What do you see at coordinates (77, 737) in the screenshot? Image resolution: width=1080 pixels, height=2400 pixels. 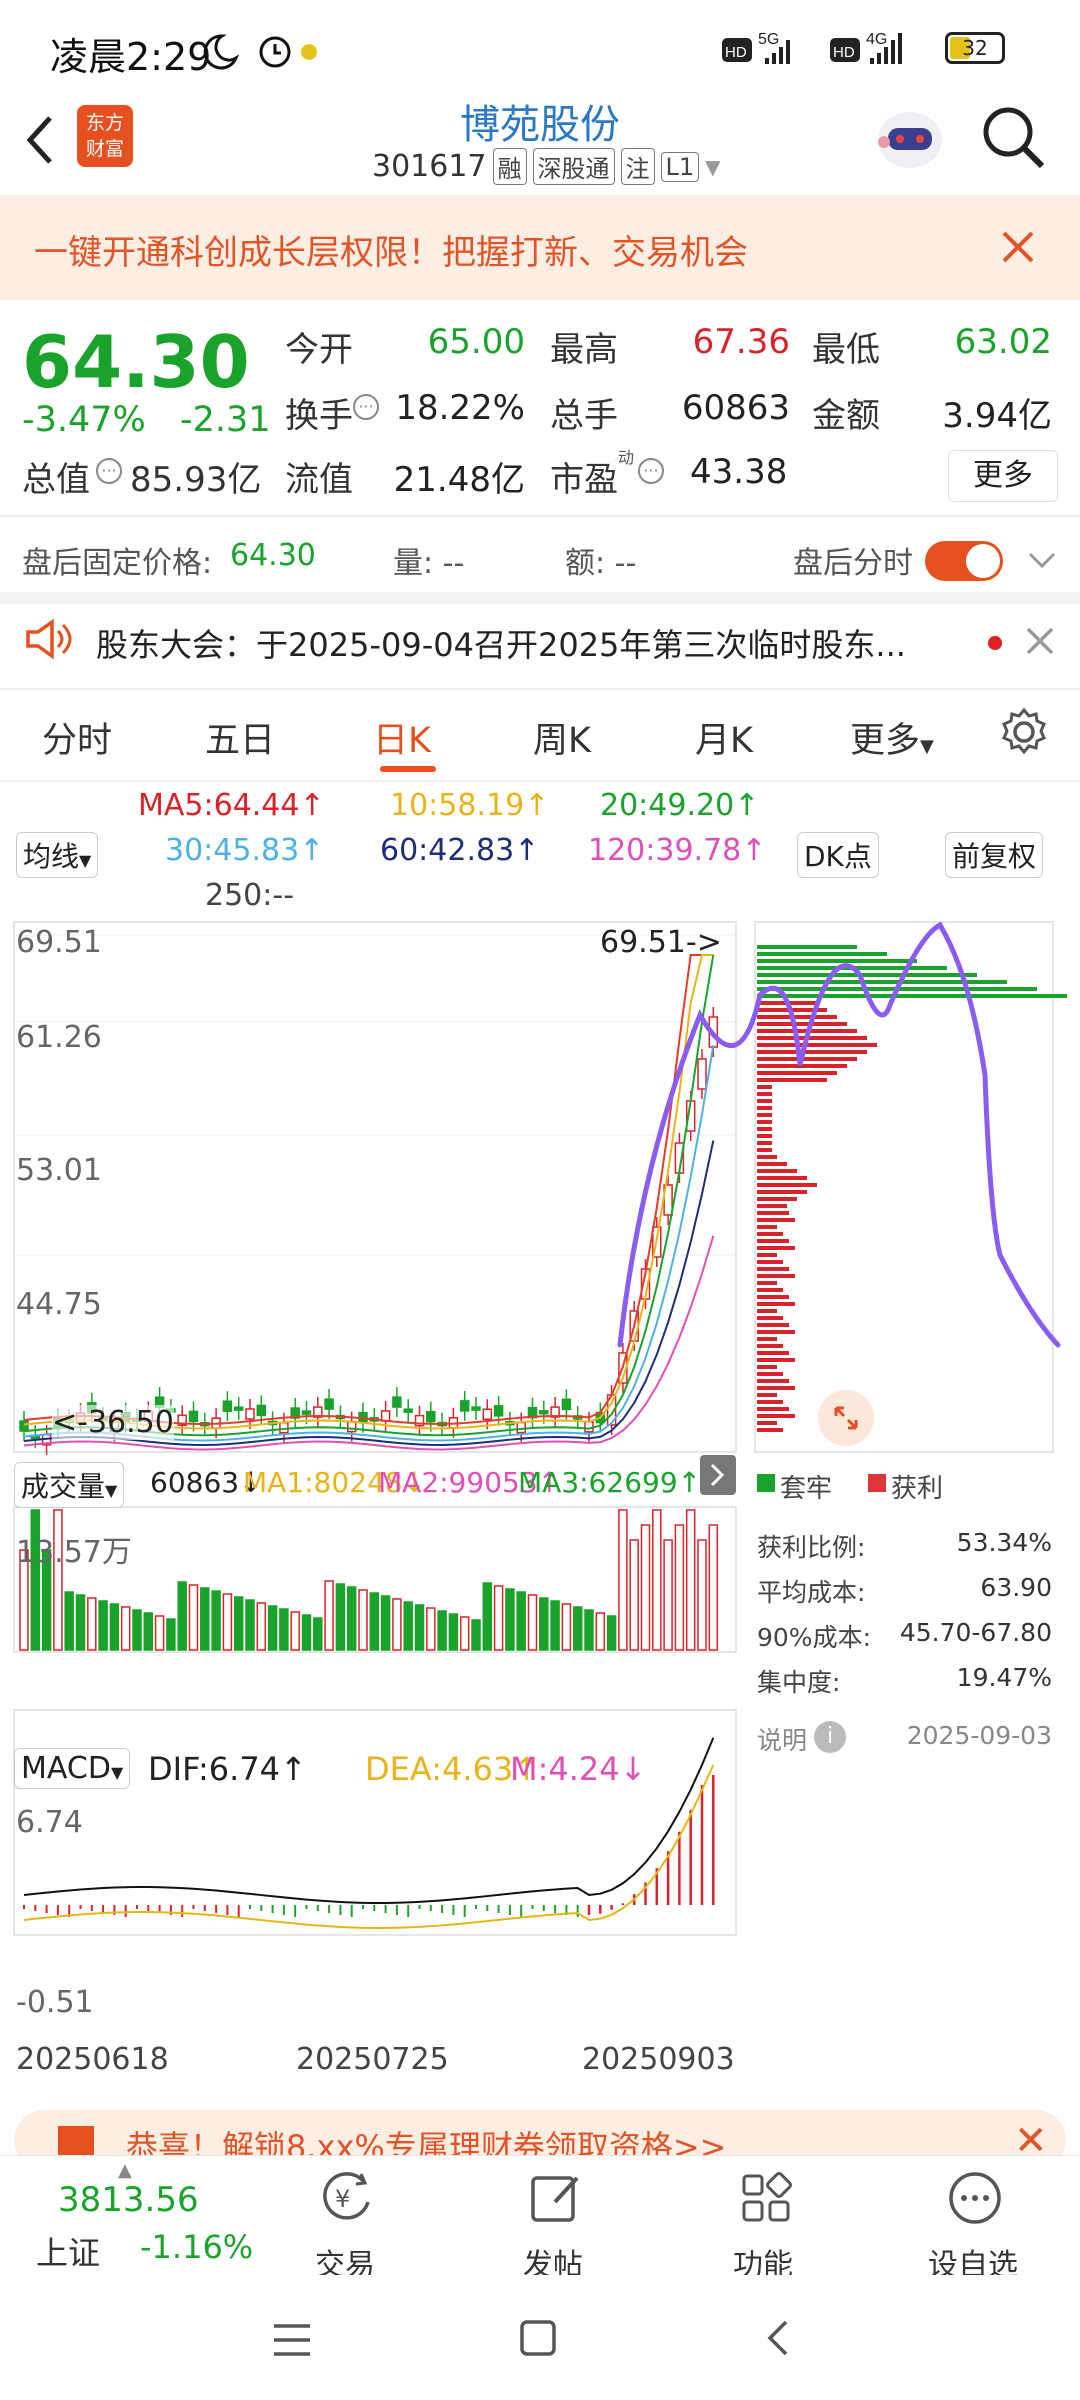 I see `tab-intraday: 分时` at bounding box center [77, 737].